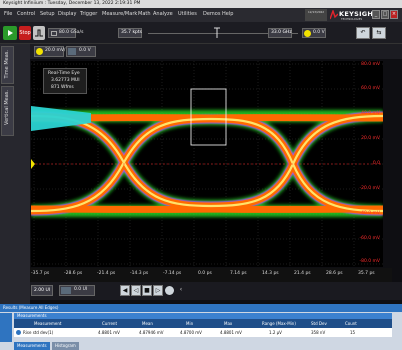 This screenshot has width=402, height=350. Describe the element at coordinates (369, 238) in the screenshot. I see `y-tick-label: -60.0 mV` at that location.